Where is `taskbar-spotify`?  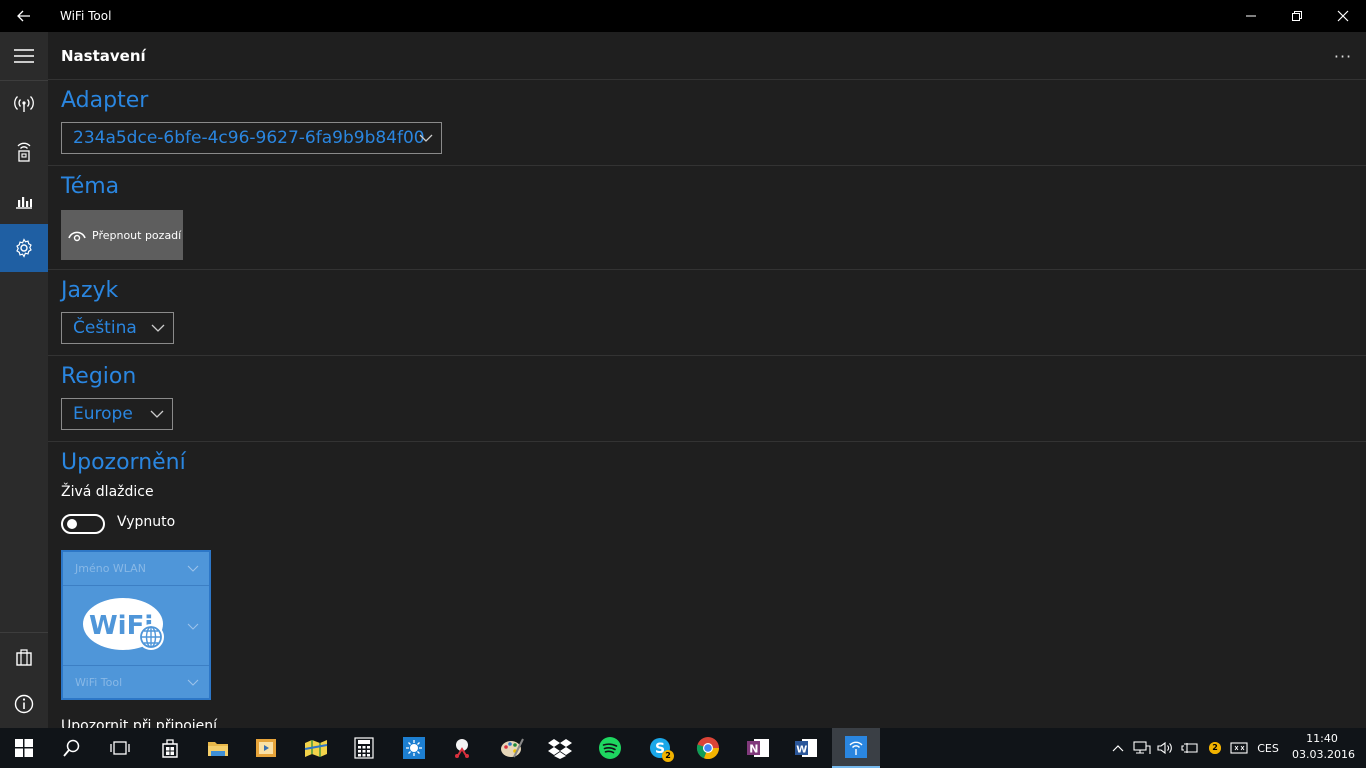 taskbar-spotify is located at coordinates (610, 748).